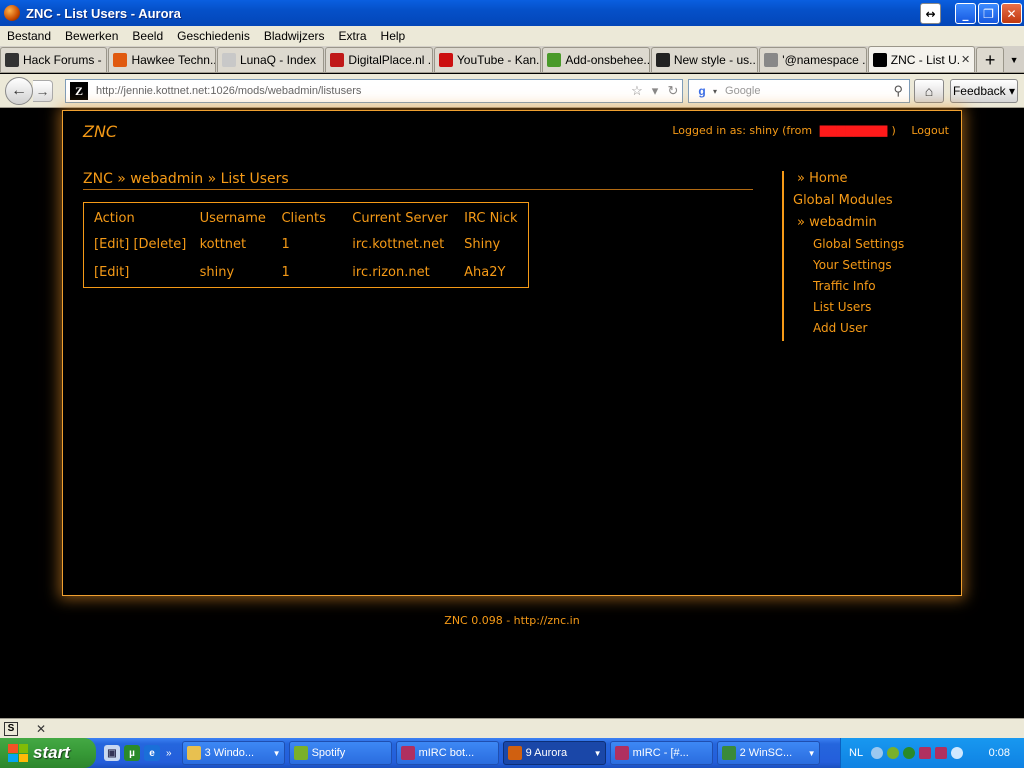 Image resolution: width=1024 pixels, height=768 pixels. I want to click on sidebar-item-global-settings: Global Settings, so click(858, 244).